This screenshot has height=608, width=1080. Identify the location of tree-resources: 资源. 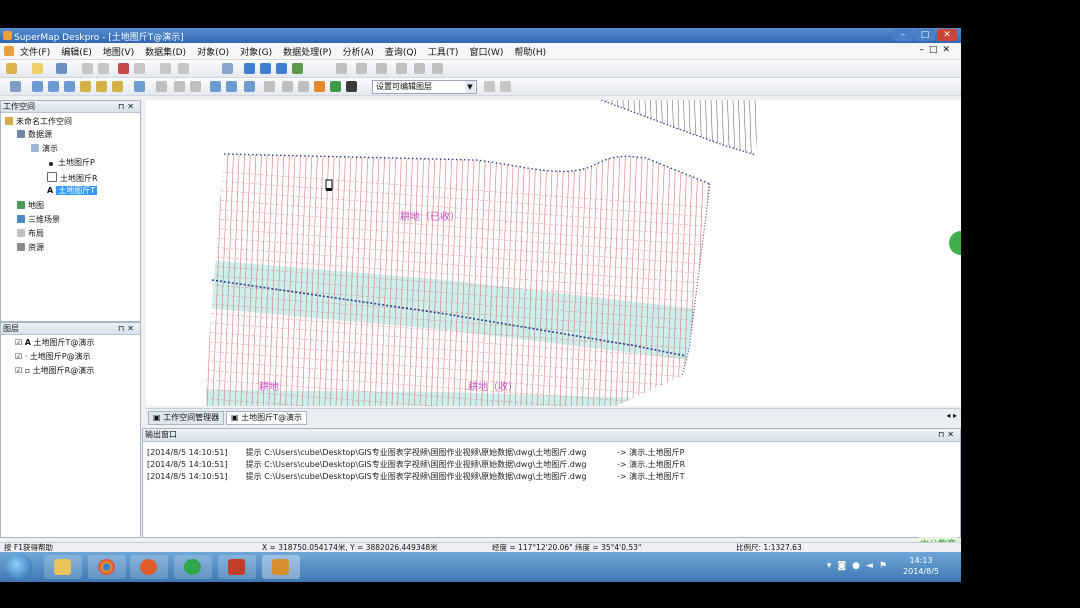
(30, 248).